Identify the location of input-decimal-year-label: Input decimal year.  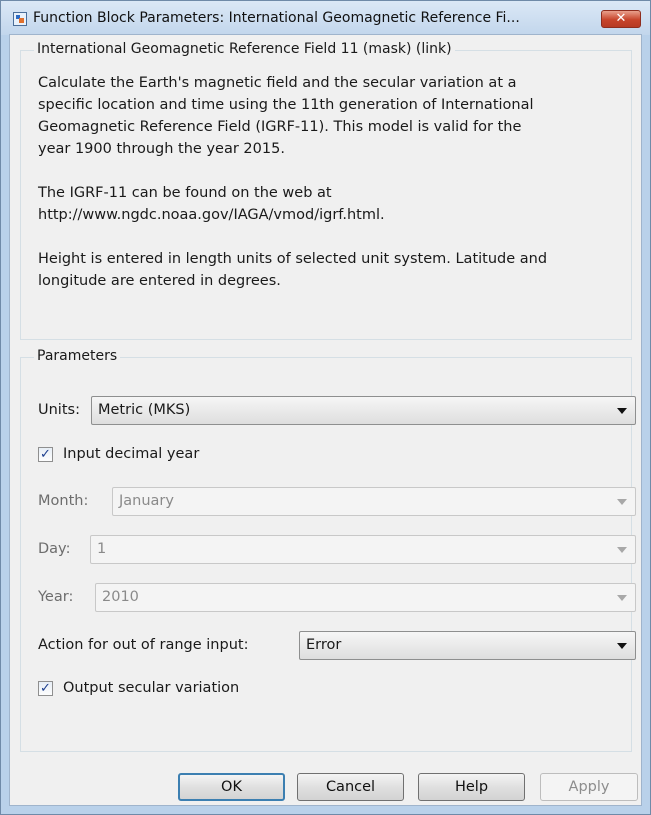
(131, 454).